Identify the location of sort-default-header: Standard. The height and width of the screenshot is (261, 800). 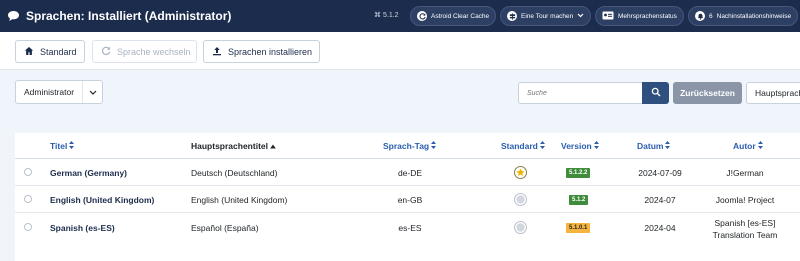
(523, 146).